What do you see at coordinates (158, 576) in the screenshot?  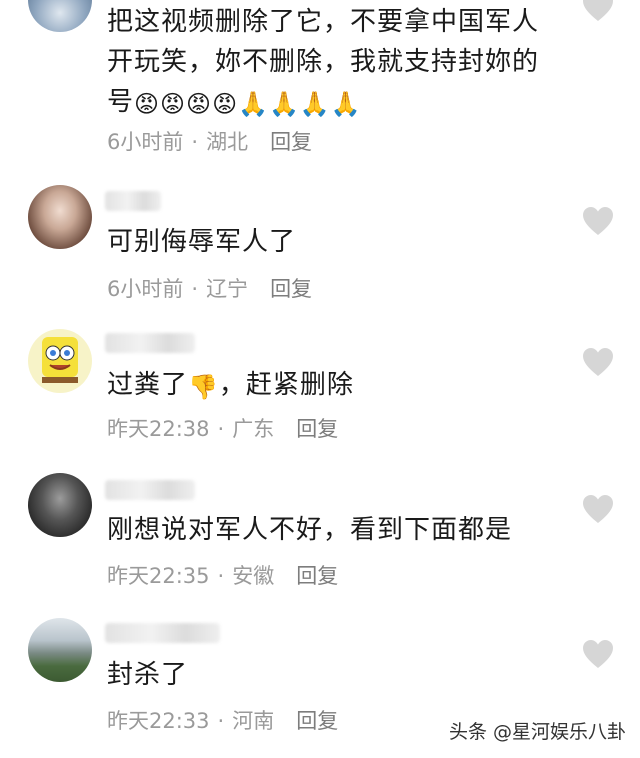 I see `timestamp: 昨天22:35` at bounding box center [158, 576].